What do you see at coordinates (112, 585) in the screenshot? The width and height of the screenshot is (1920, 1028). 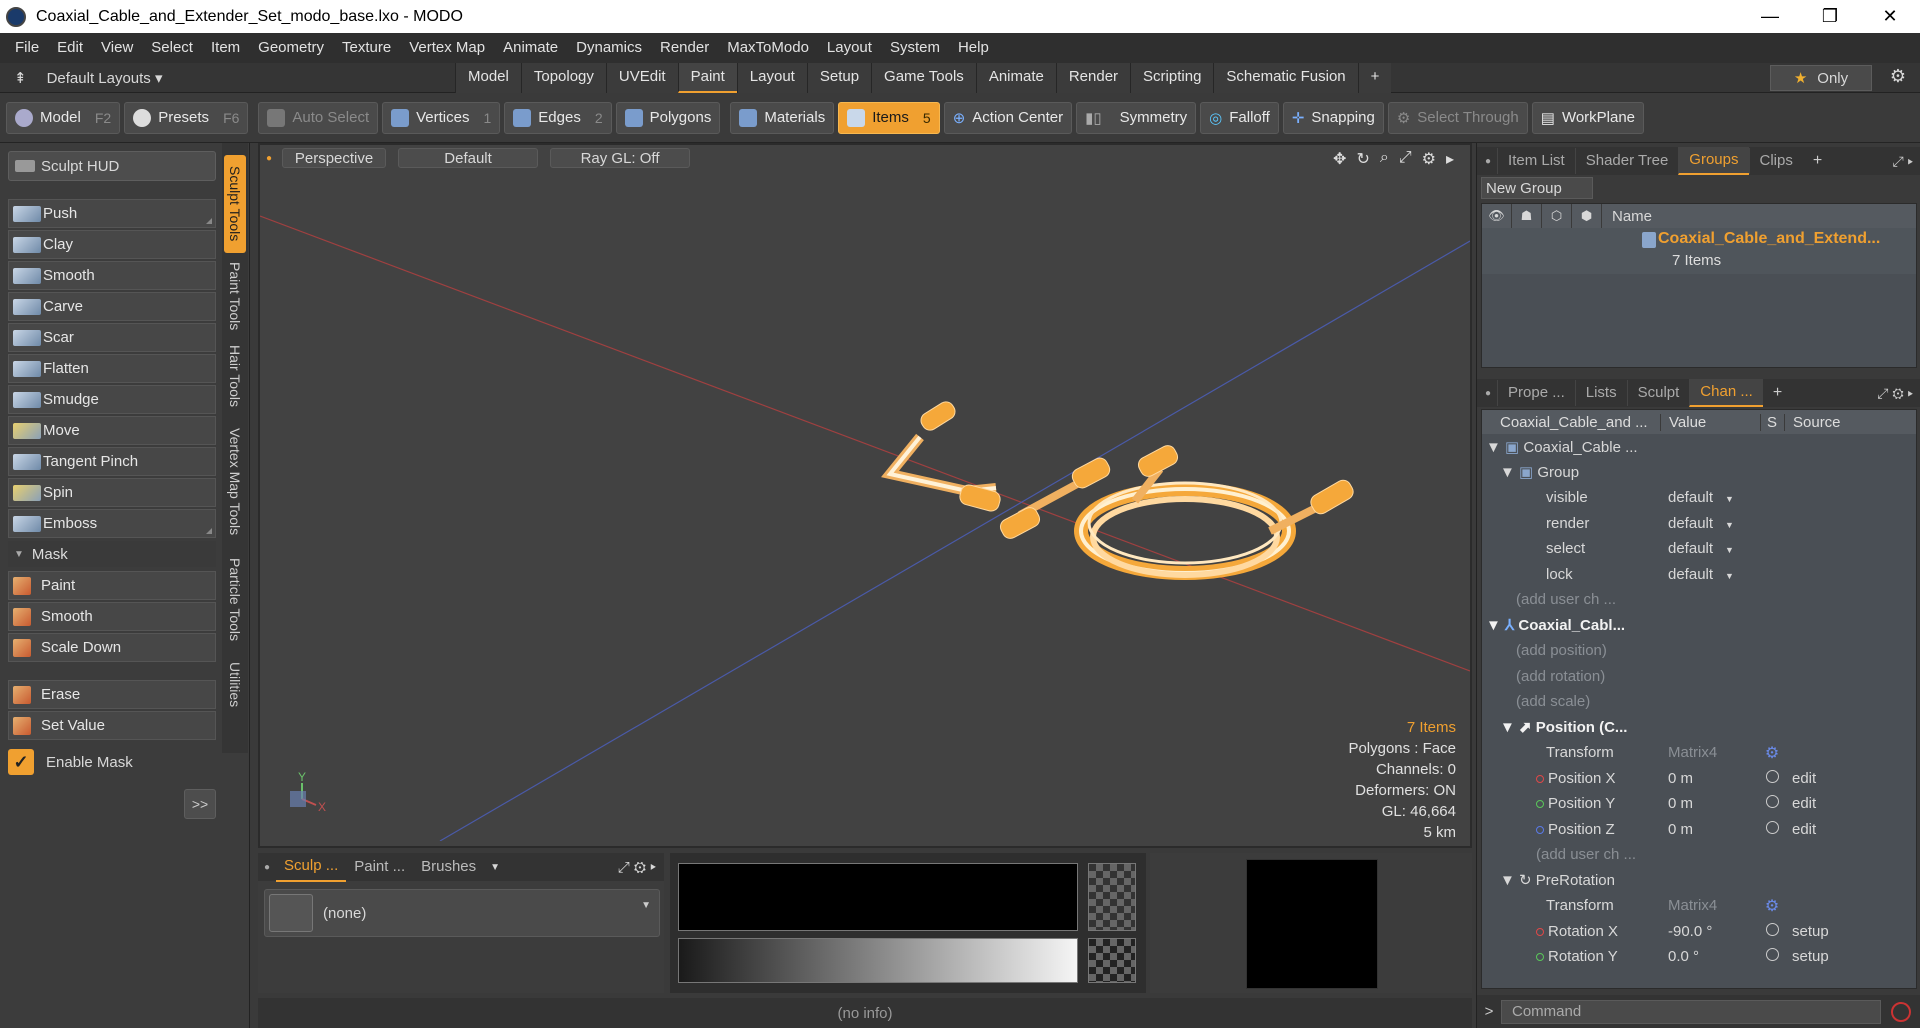 I see `mask-paint: Paint` at bounding box center [112, 585].